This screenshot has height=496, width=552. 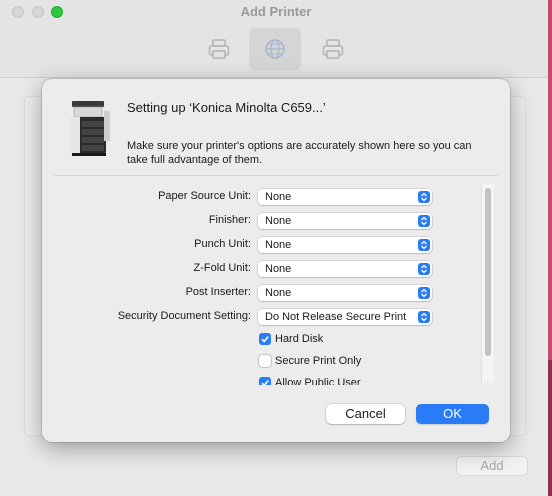 I want to click on option-punch-unit: Punch Unit: None, so click(x=269, y=245).